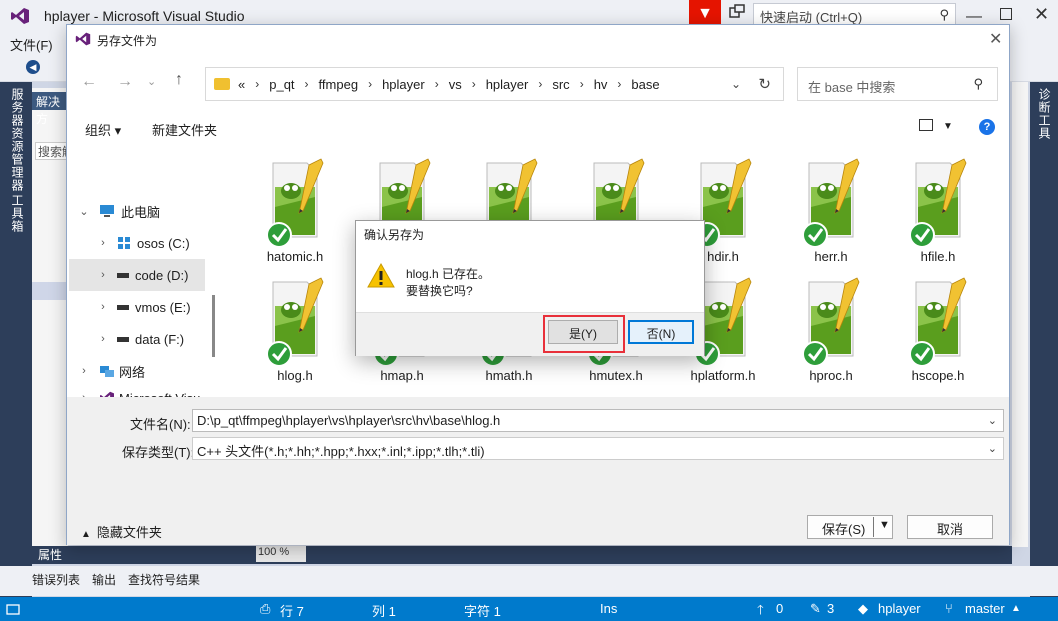  What do you see at coordinates (1044, 114) in the screenshot?
I see `diagnostic-tools-tab: 诊断工具` at bounding box center [1044, 114].